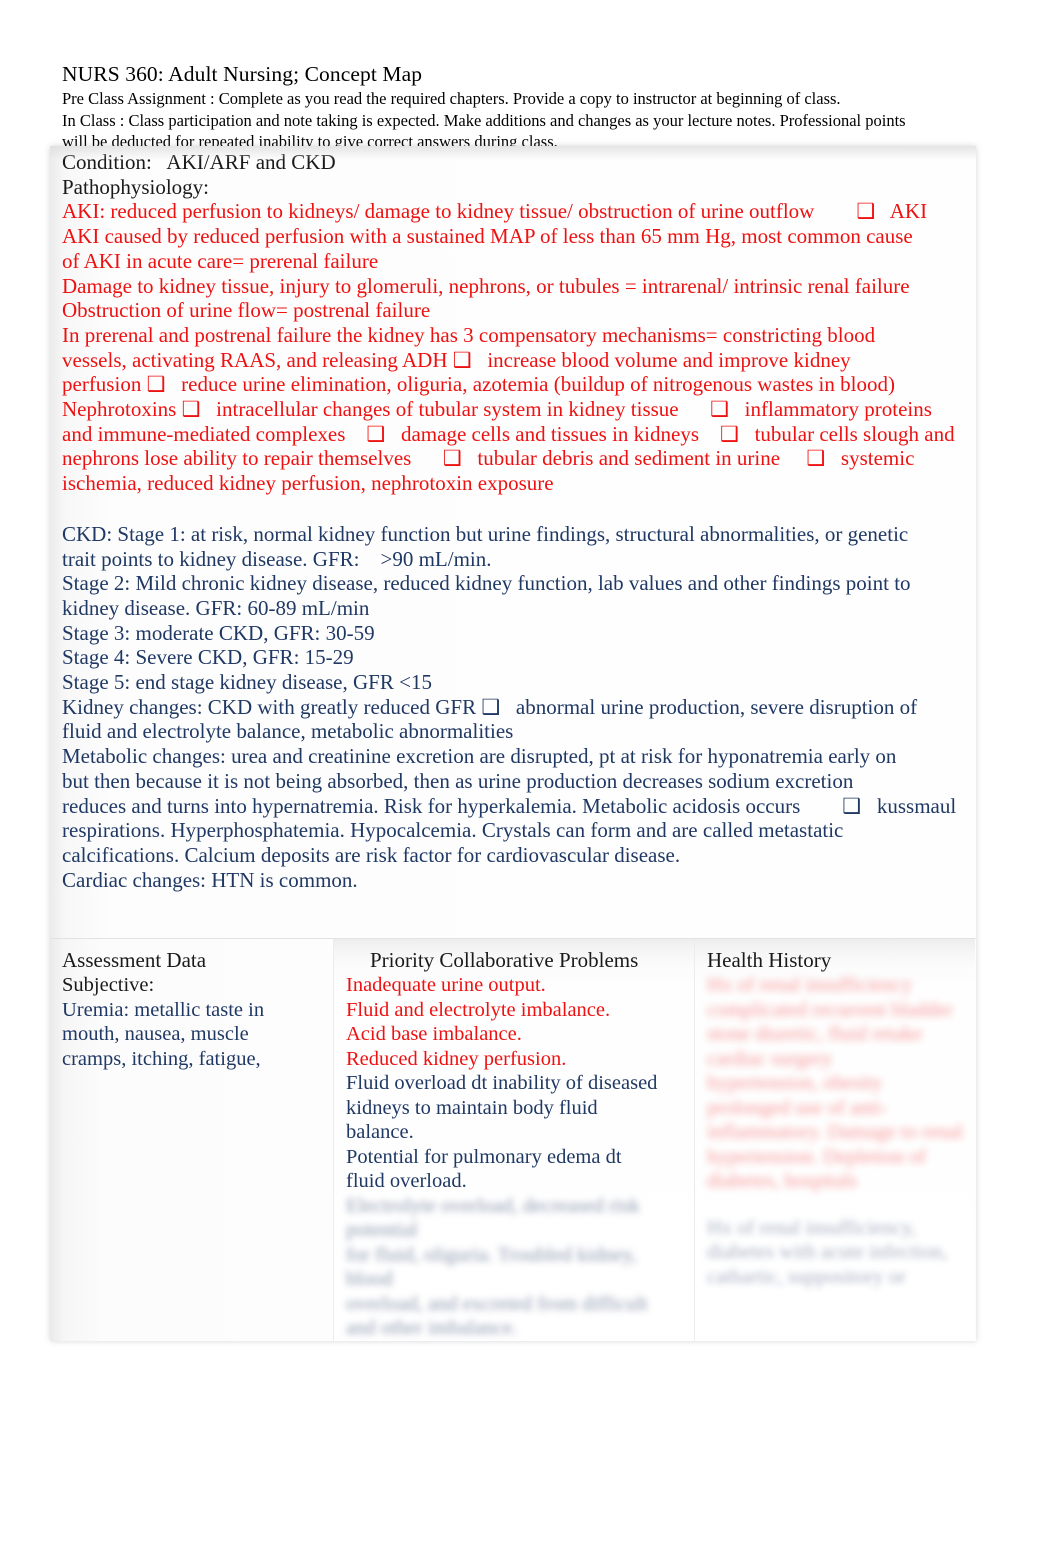 This screenshot has width=1062, height=1561. What do you see at coordinates (210, 879) in the screenshot?
I see `ckd-line: Cardiac changes: HTN is common.` at bounding box center [210, 879].